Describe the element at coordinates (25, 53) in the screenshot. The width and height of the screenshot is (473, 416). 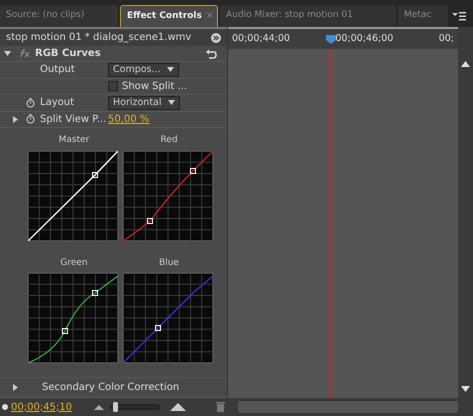
I see `fx-icon` at that location.